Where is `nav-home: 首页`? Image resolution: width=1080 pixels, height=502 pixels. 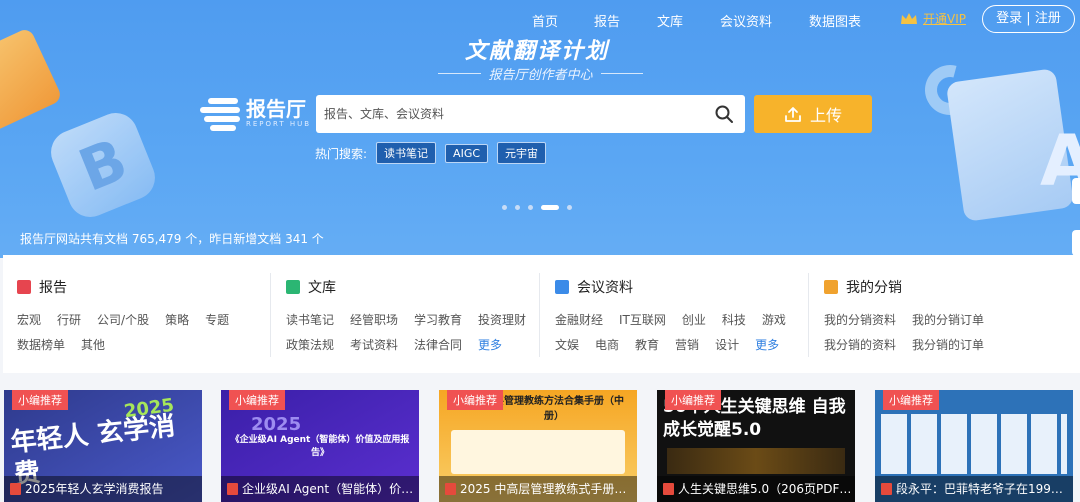
nav-home: 首页 is located at coordinates (545, 20).